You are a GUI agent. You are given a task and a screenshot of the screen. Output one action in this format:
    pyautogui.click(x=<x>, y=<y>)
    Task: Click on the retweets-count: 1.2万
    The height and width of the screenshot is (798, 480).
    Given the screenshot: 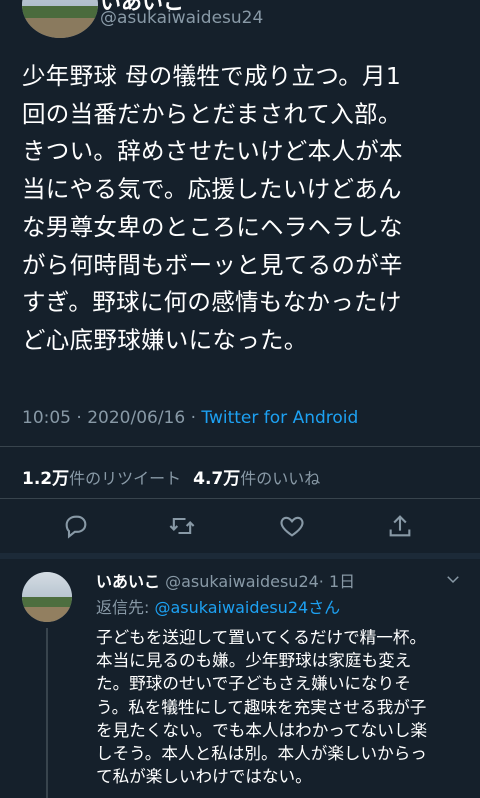 What is the action you would take?
    pyautogui.click(x=46, y=479)
    